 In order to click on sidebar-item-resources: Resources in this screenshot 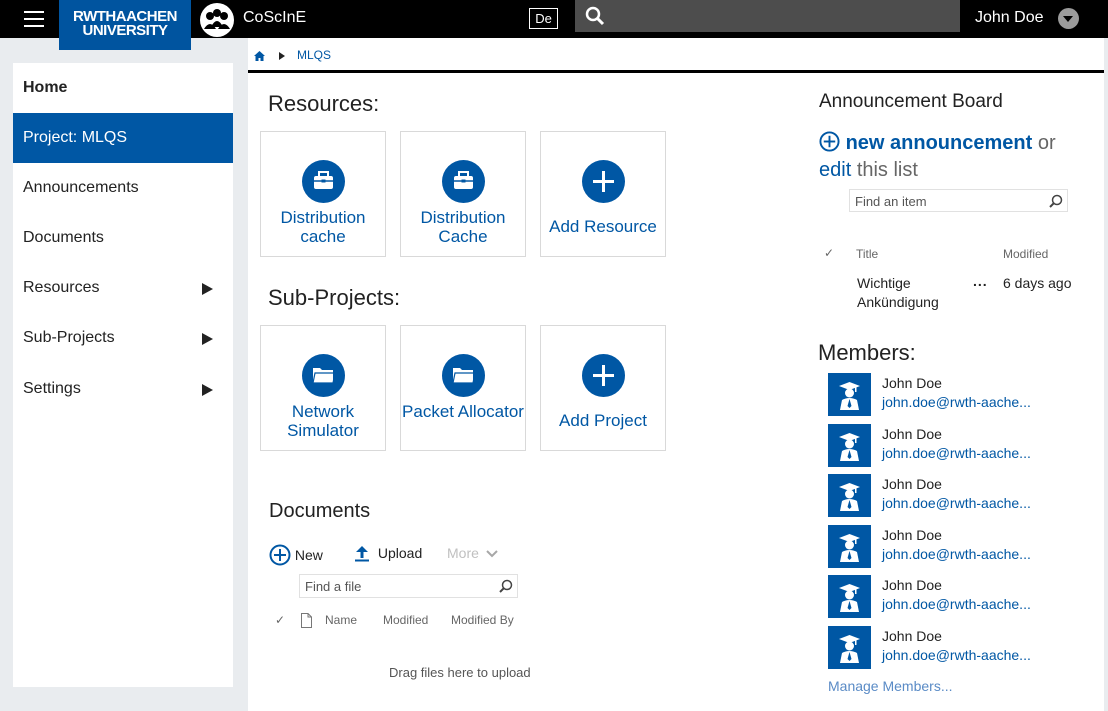, I will do `click(123, 288)`.